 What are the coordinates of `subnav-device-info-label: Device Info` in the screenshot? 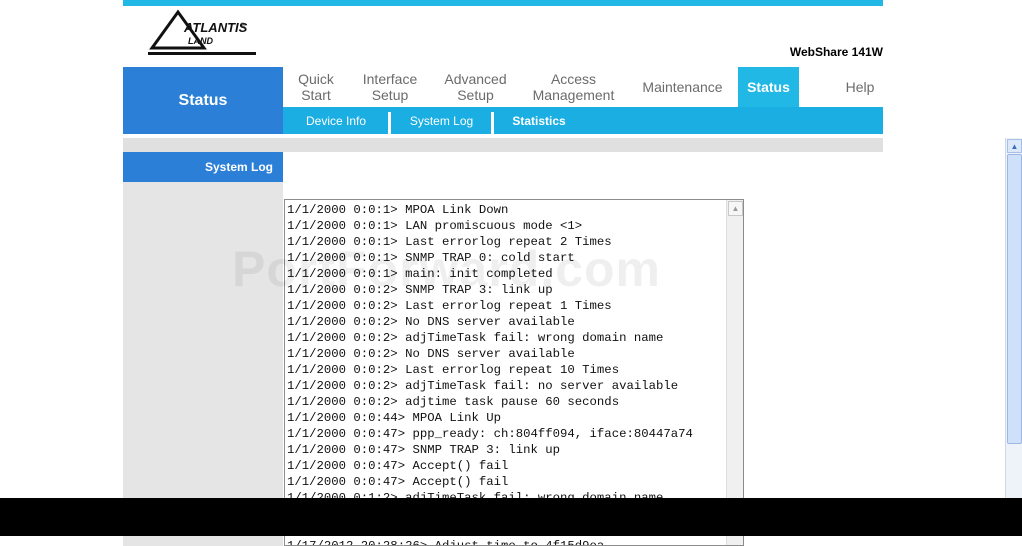 It's located at (336, 120).